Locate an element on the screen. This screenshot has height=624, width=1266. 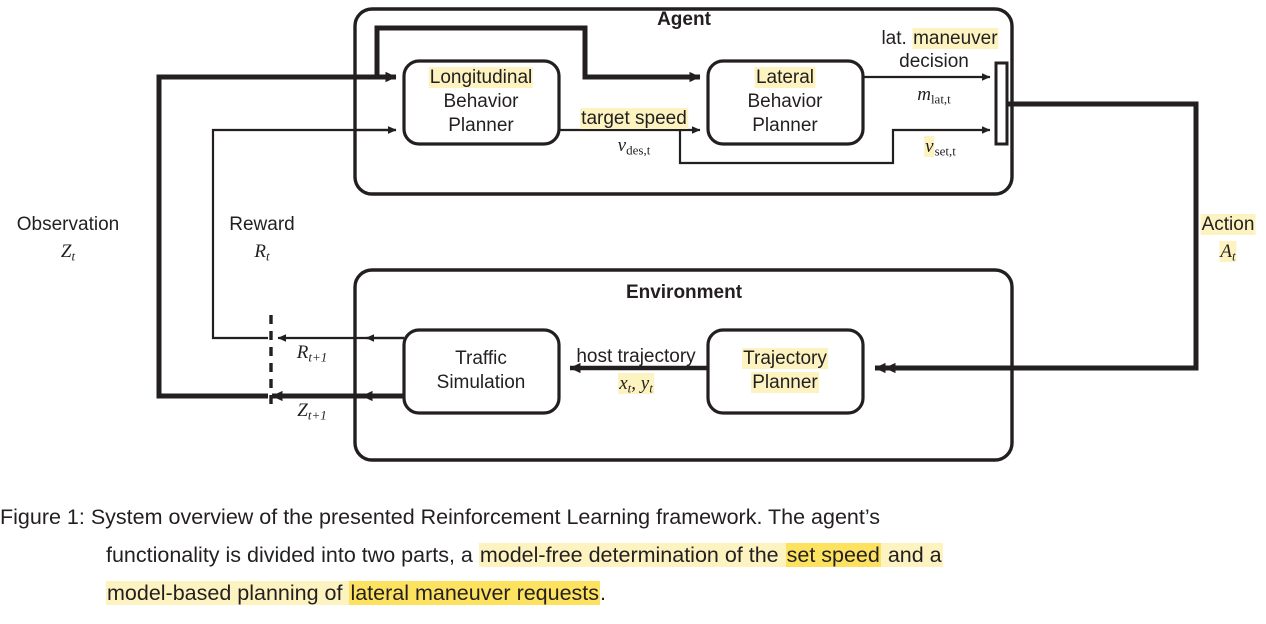
r-next-symbol: R is located at coordinates (302, 352).